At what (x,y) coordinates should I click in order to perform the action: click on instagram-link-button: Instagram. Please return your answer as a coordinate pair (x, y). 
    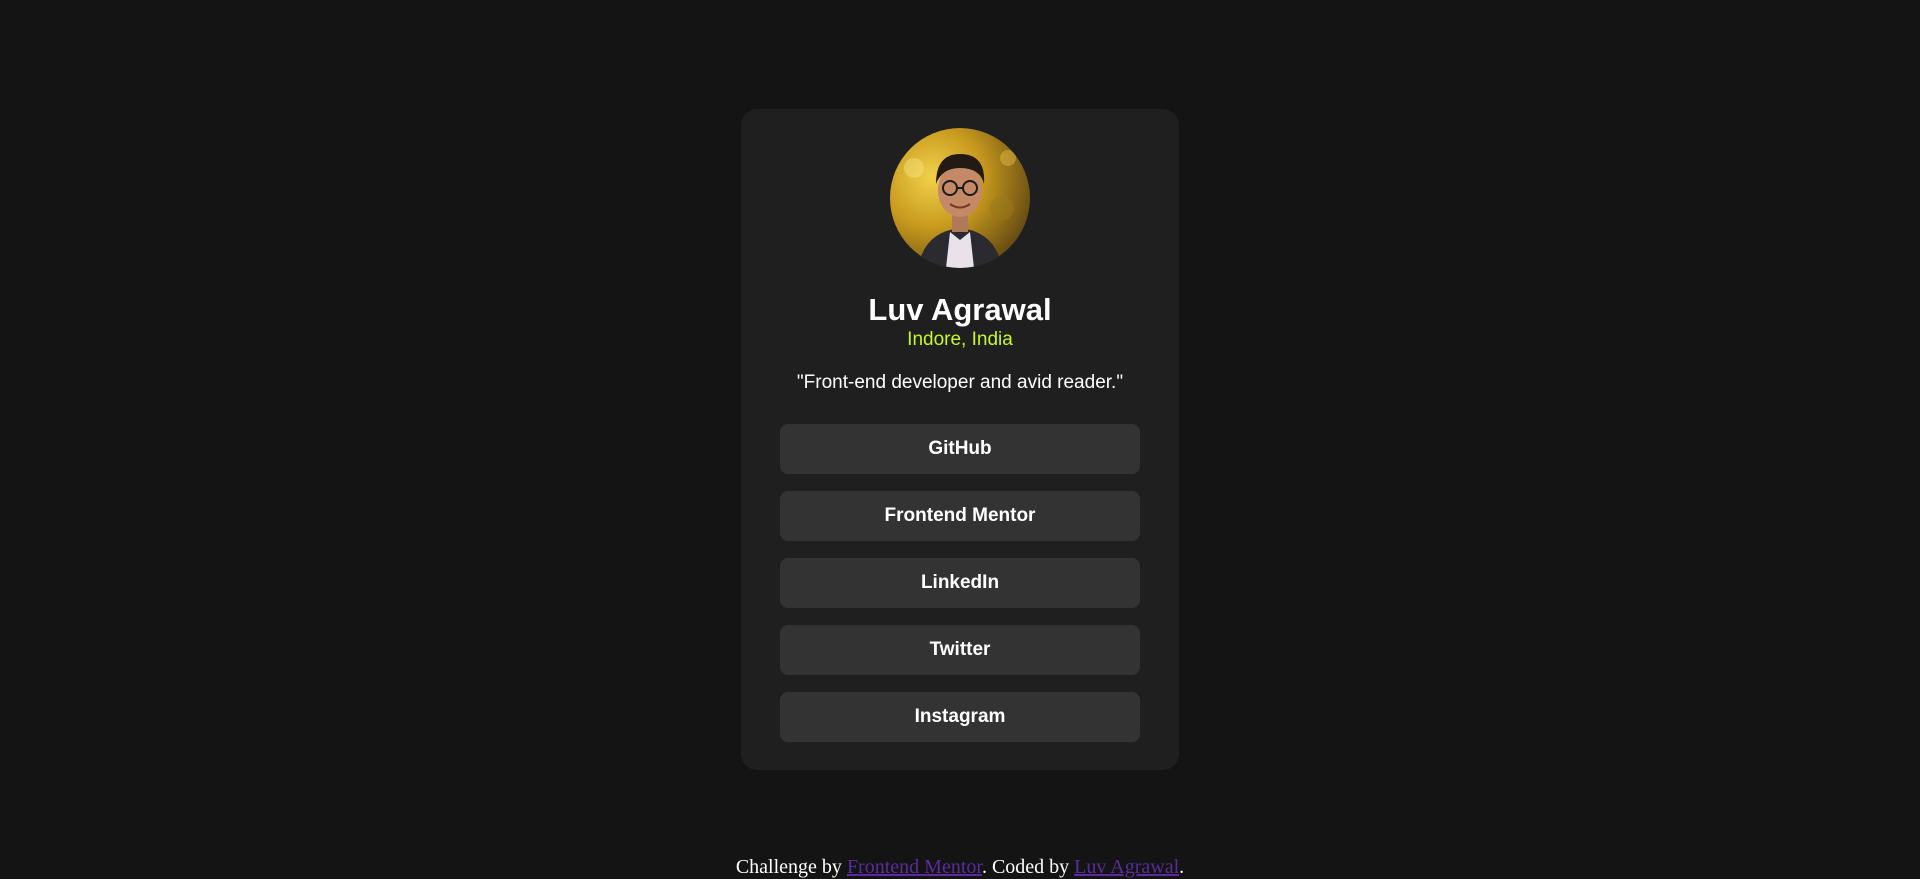
    Looking at the image, I should click on (960, 717).